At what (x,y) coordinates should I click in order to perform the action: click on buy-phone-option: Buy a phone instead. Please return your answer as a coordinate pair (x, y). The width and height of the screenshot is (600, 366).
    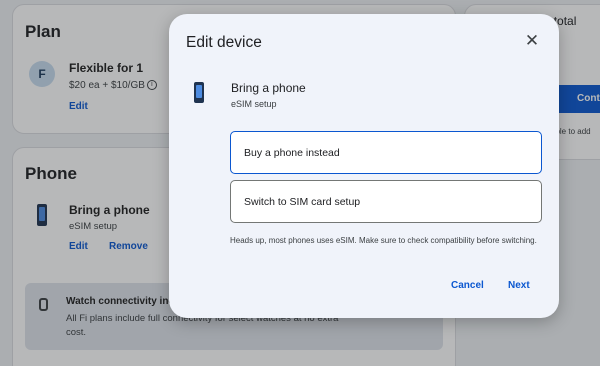
    Looking at the image, I should click on (386, 152).